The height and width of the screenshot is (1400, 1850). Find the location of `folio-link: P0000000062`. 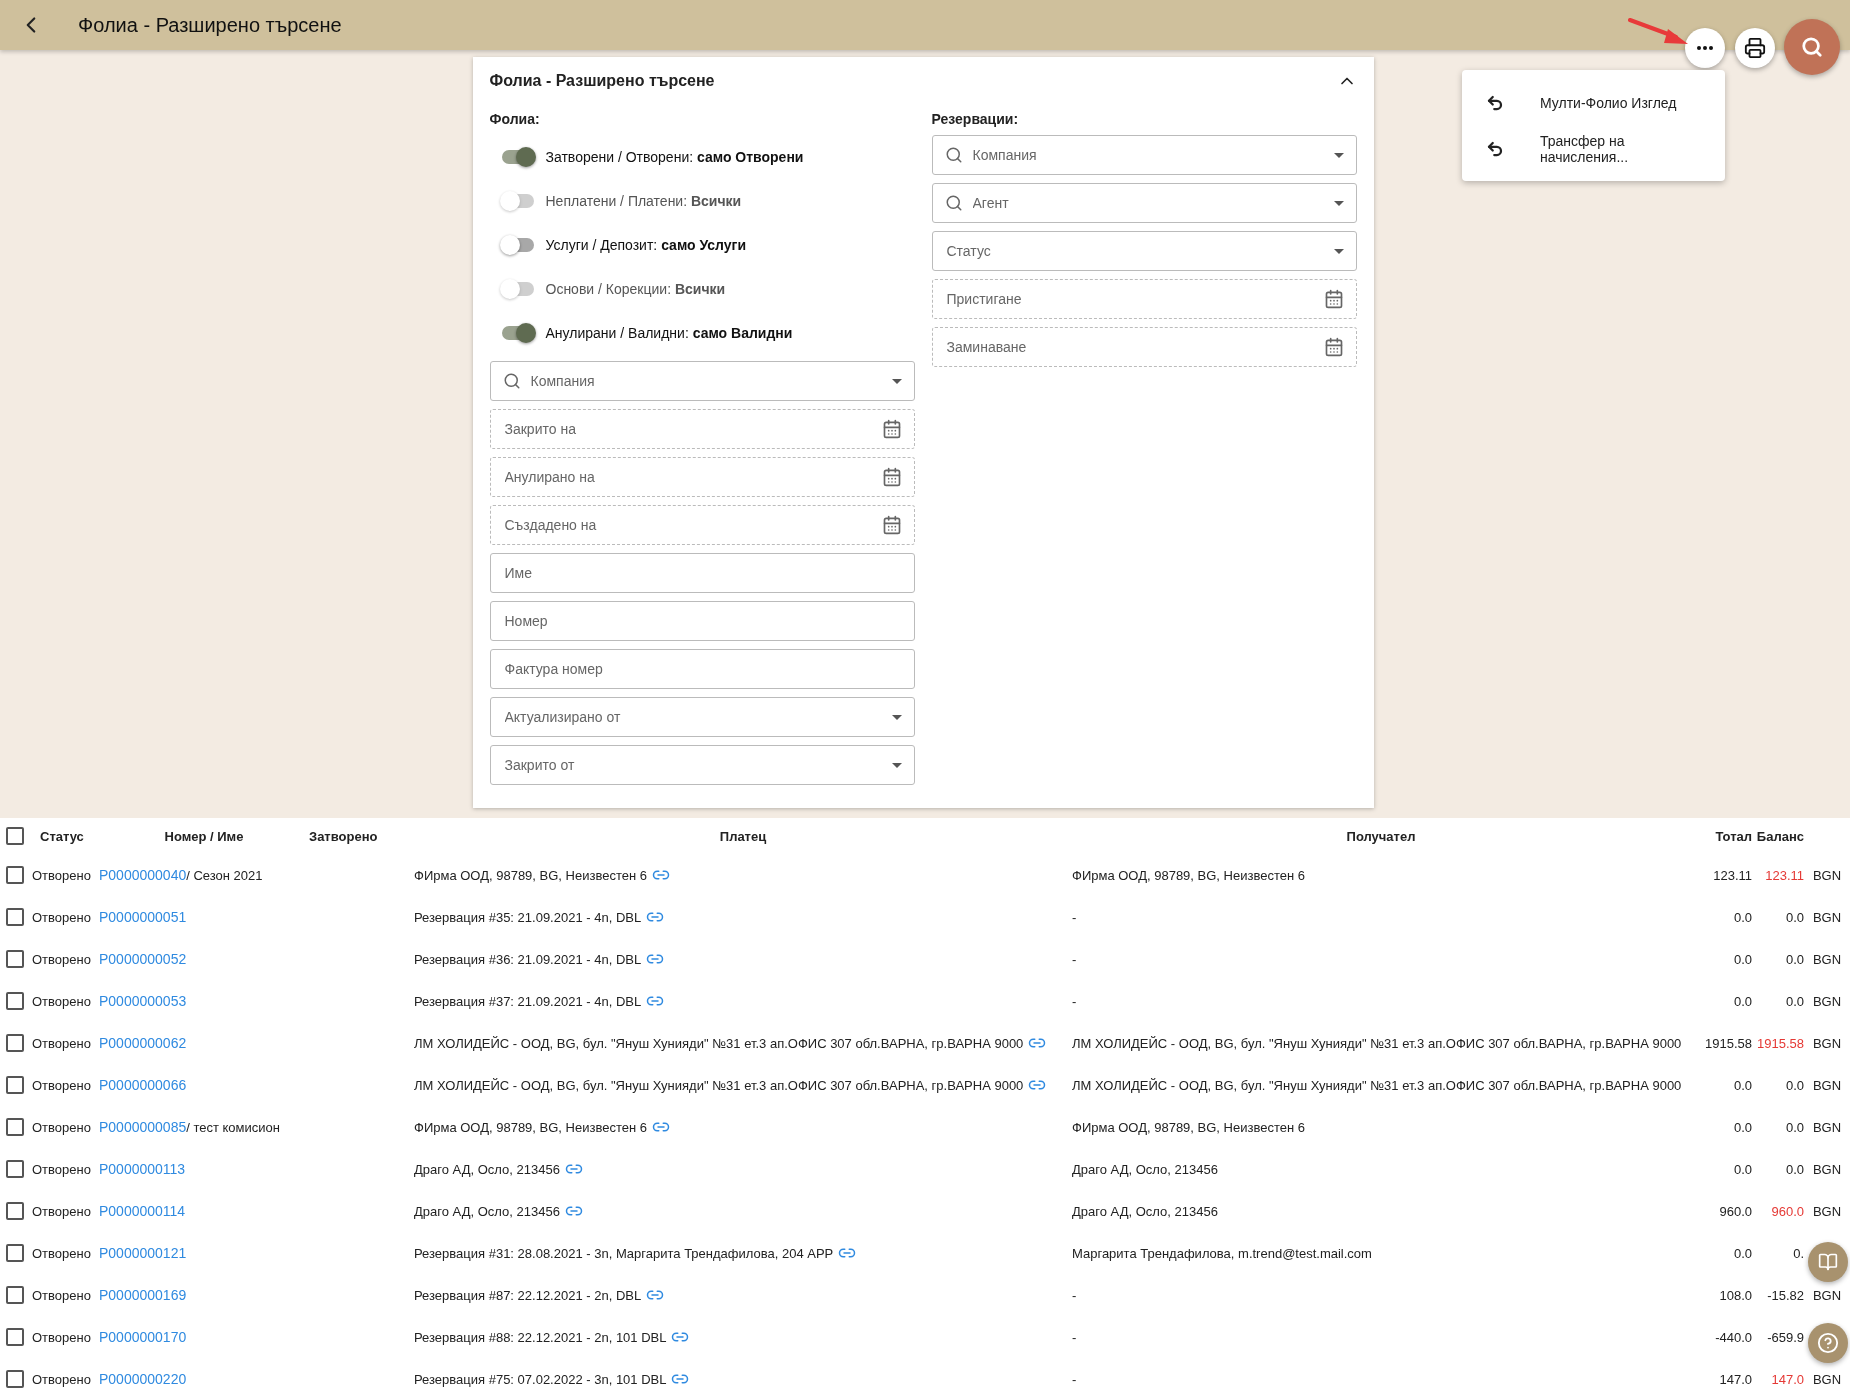

folio-link: P0000000062 is located at coordinates (143, 1043).